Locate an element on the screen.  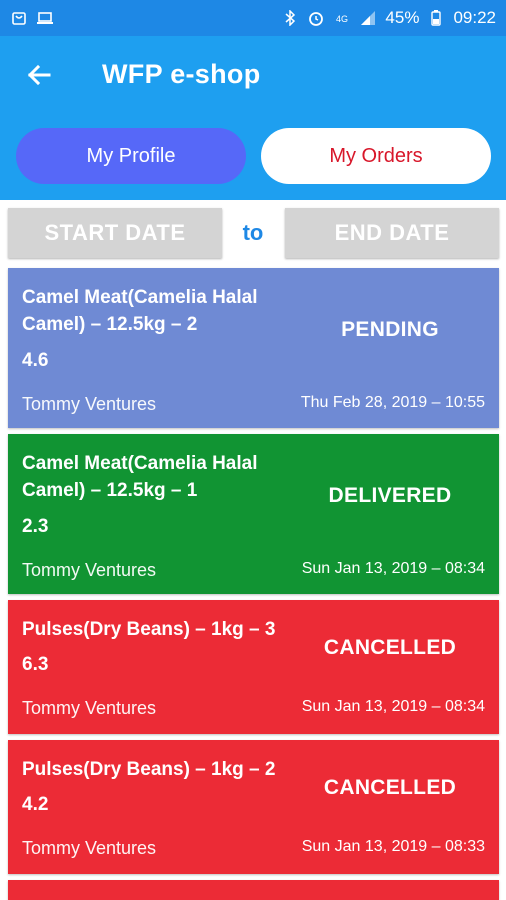
svg-text: 4G is located at coordinates (342, 19).